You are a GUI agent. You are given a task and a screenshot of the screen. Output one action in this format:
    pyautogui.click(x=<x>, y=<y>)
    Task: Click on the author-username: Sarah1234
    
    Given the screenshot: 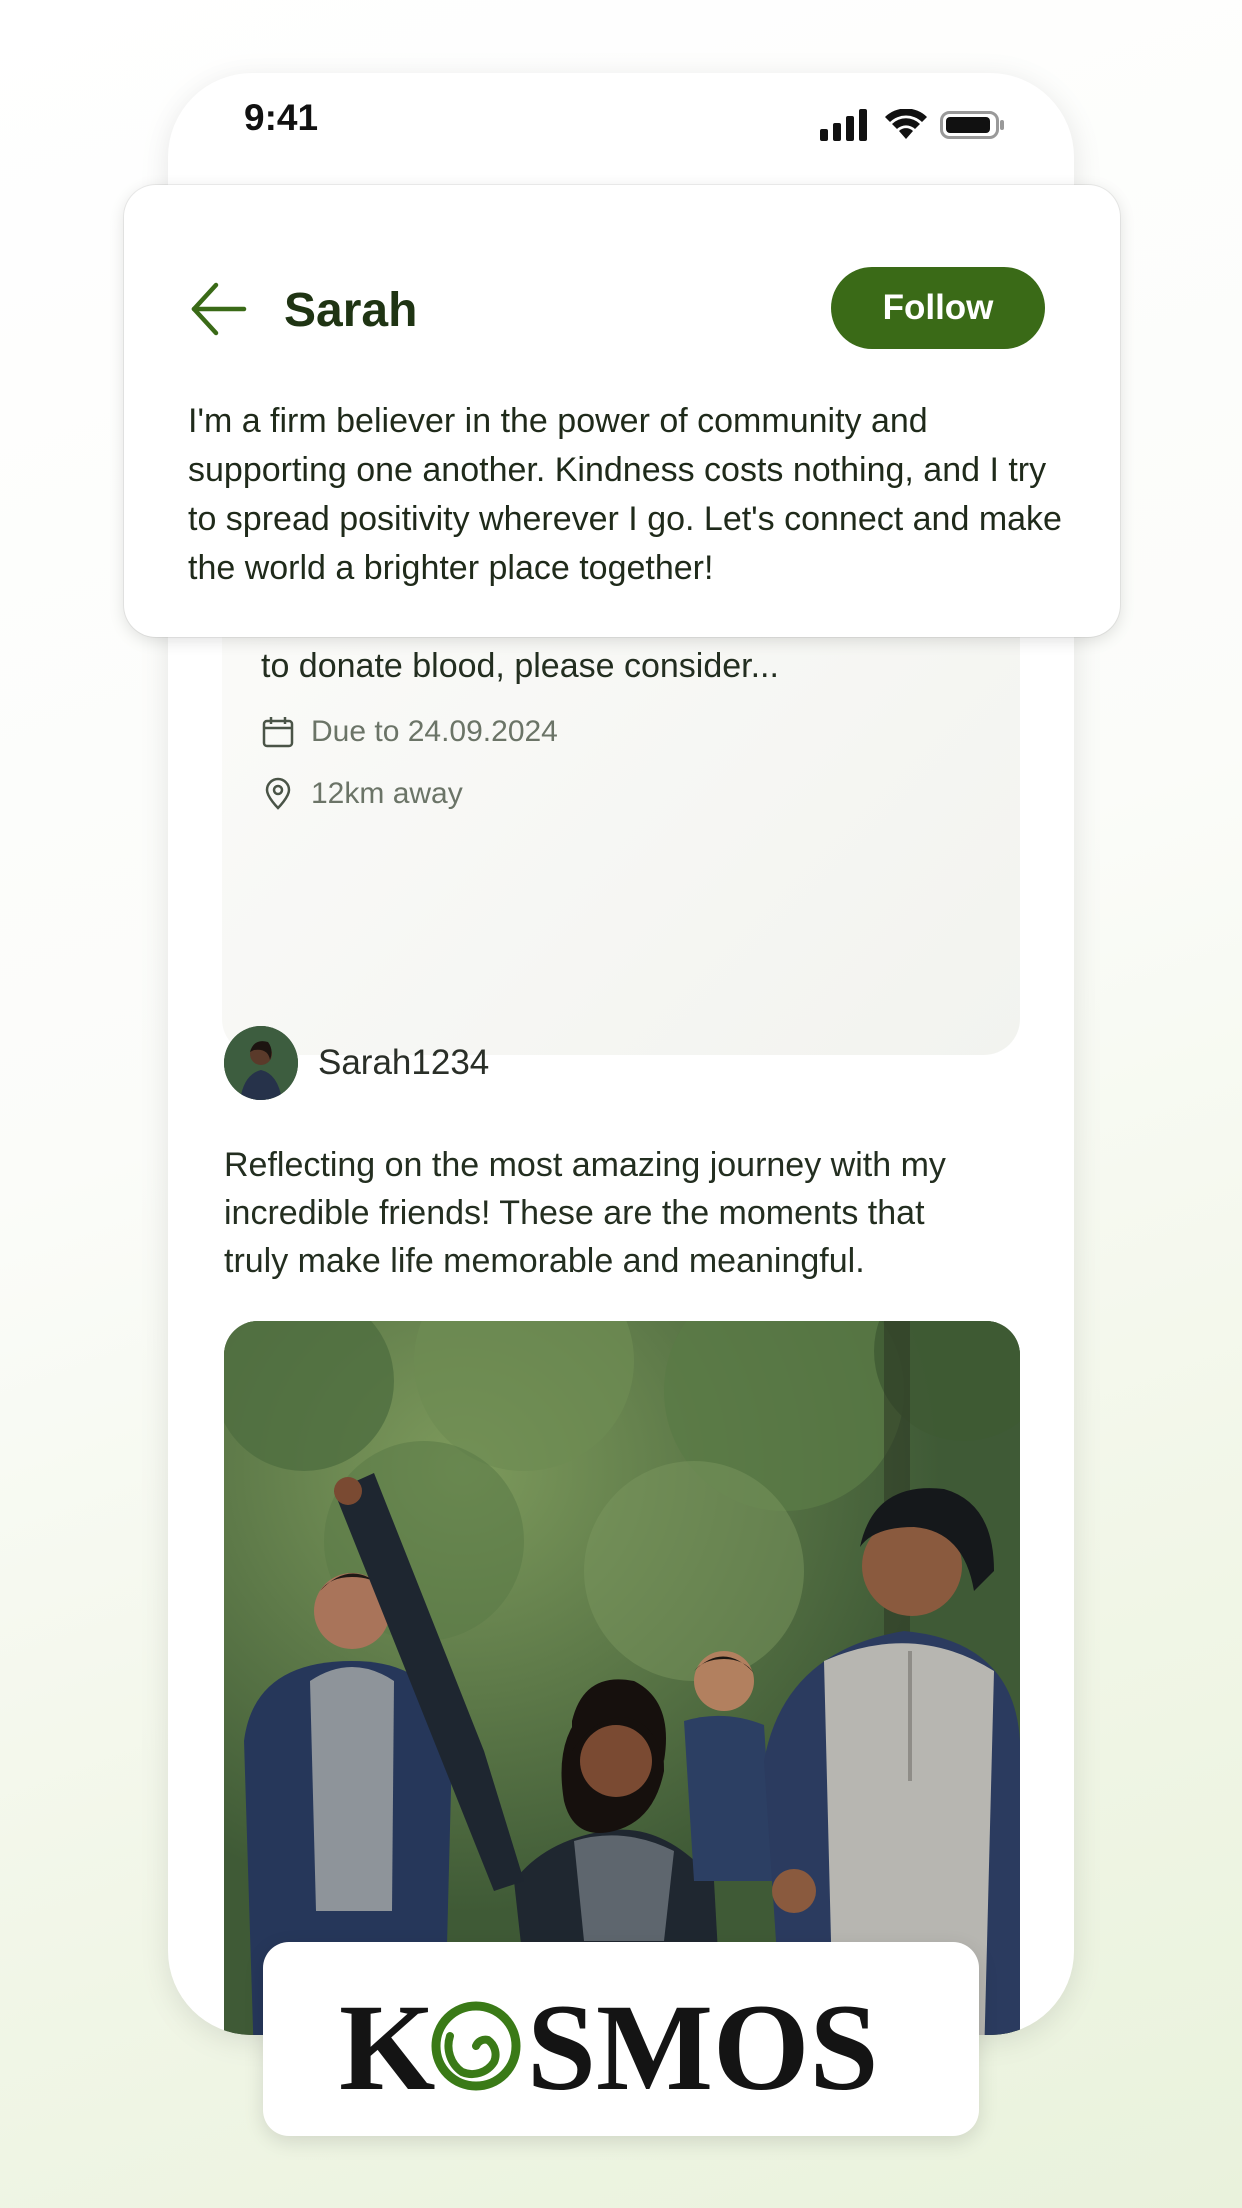 What is the action you would take?
    pyautogui.click(x=403, y=1063)
    